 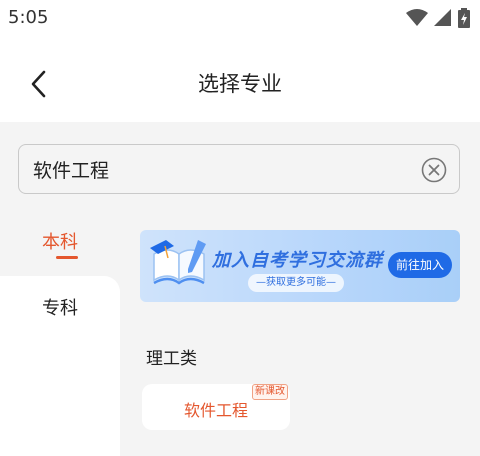 What do you see at coordinates (240, 18) in the screenshot?
I see `status-bar: 5:05` at bounding box center [240, 18].